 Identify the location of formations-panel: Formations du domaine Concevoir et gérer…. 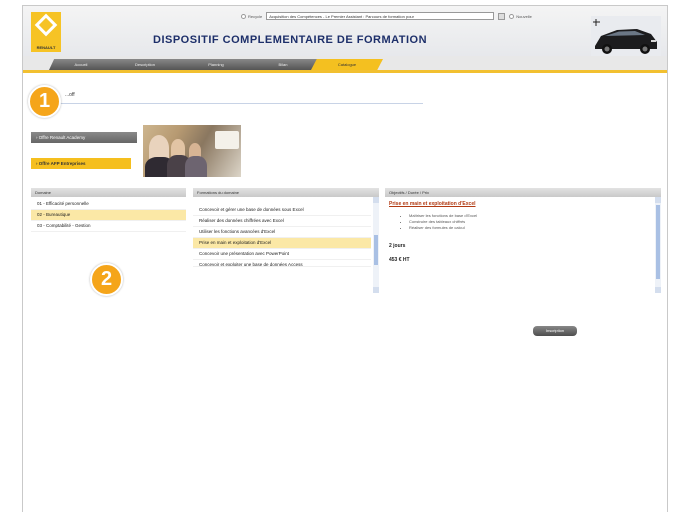
(286, 241).